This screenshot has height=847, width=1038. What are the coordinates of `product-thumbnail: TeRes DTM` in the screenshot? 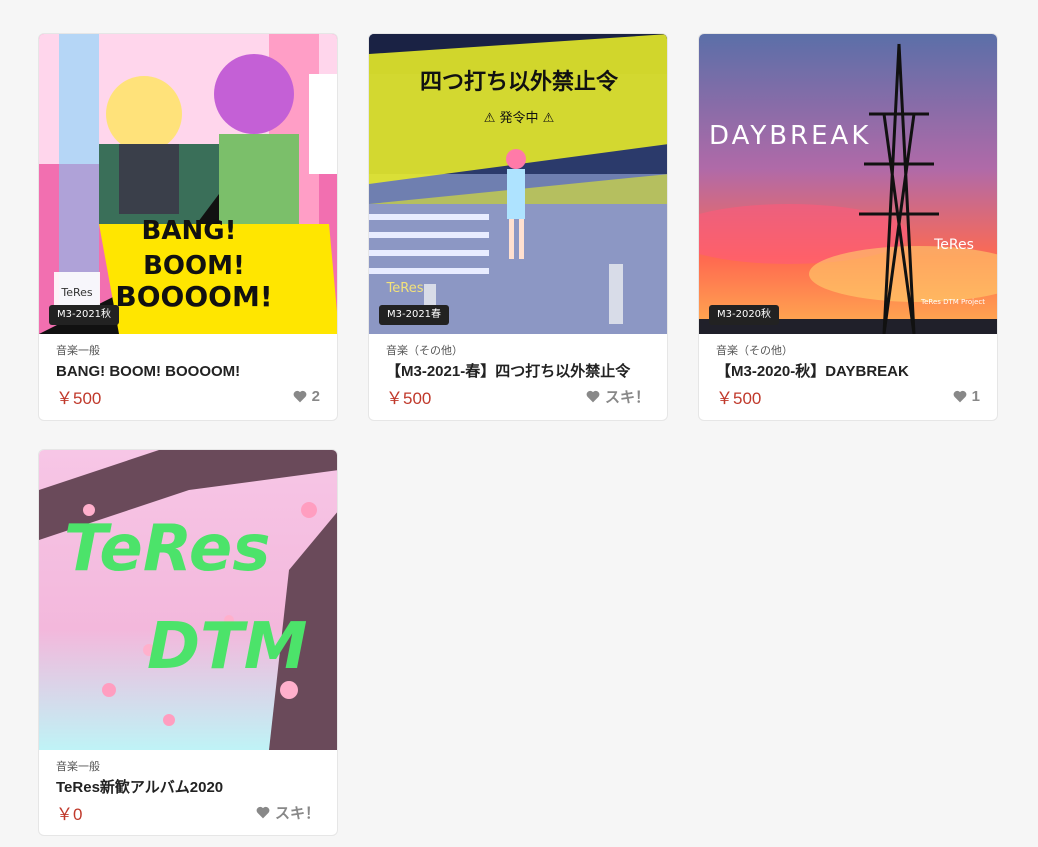 It's located at (188, 600).